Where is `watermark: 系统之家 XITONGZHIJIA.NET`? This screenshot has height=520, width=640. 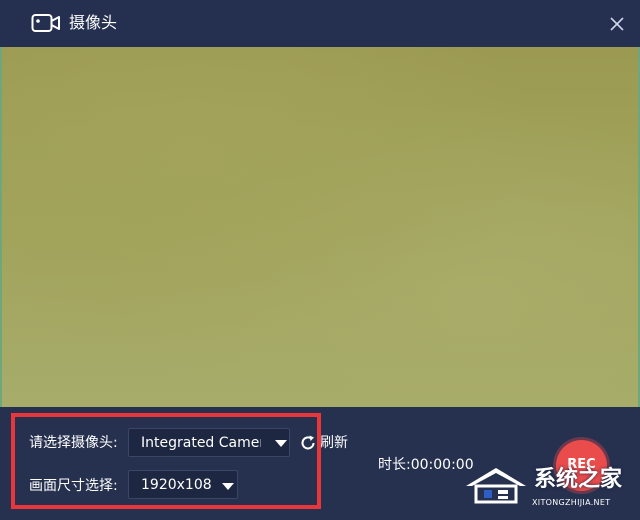
watermark: 系统之家 XITONGZHIJIA.NET is located at coordinates (550, 487).